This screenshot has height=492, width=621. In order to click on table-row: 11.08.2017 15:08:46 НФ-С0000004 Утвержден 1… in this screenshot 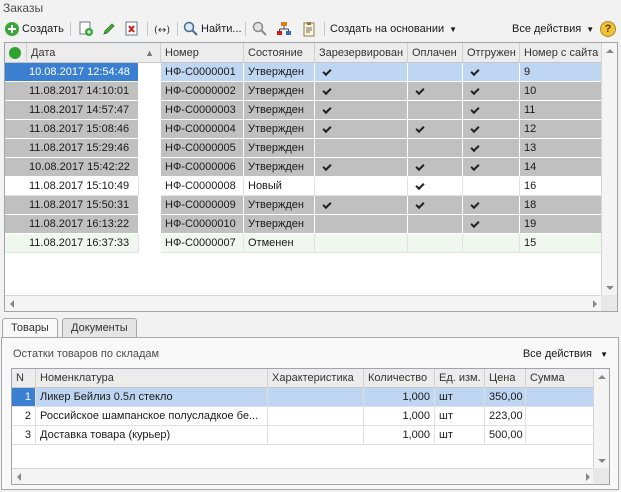, I will do `click(303, 129)`.